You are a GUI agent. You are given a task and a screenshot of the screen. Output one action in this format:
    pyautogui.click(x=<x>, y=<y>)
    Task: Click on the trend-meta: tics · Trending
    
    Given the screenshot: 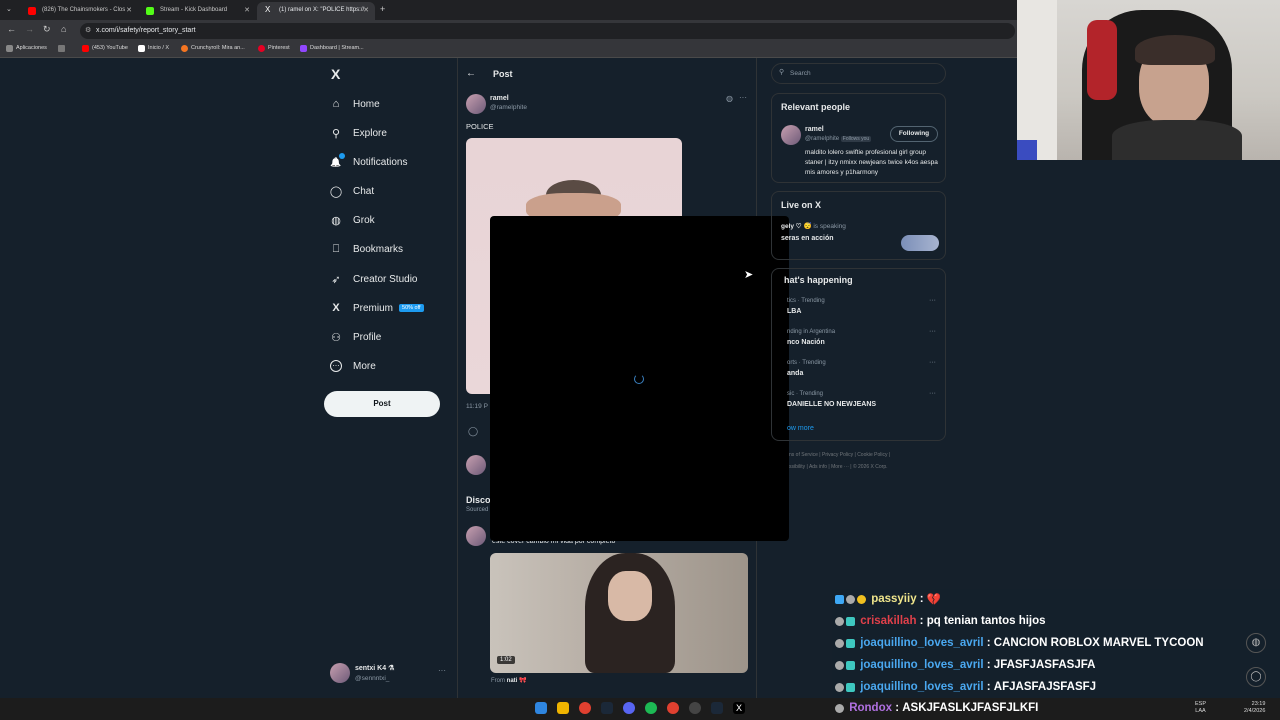 What is the action you would take?
    pyautogui.click(x=806, y=301)
    